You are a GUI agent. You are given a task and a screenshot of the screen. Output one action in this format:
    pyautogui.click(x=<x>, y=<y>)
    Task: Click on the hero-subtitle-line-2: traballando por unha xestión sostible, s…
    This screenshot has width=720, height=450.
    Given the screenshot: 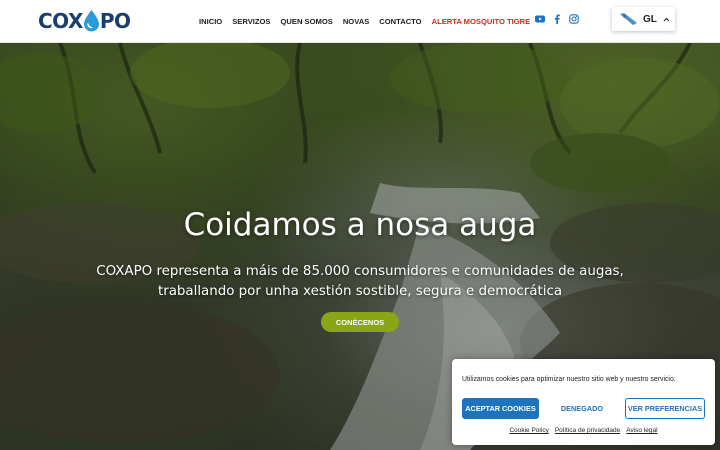 What is the action you would take?
    pyautogui.click(x=360, y=291)
    